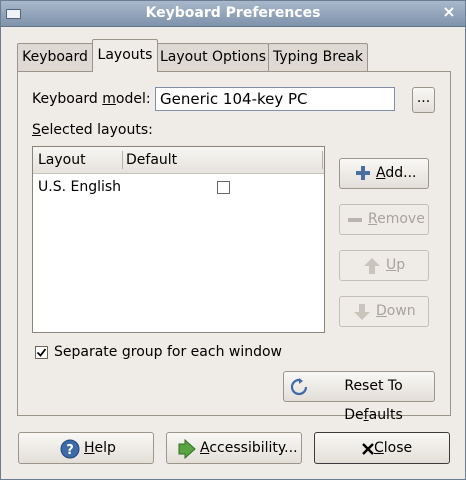 This screenshot has height=480, width=466. I want to click on tab-layout-options: Layout Options, so click(213, 57).